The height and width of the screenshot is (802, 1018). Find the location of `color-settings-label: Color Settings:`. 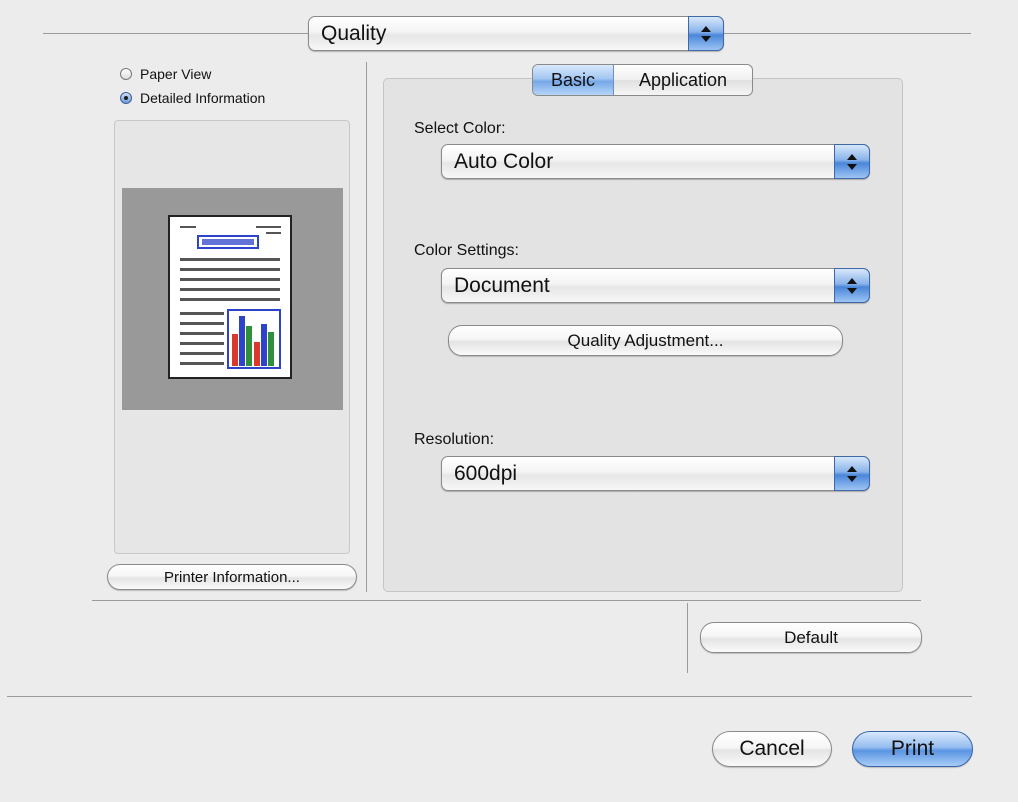

color-settings-label: Color Settings: is located at coordinates (466, 250).